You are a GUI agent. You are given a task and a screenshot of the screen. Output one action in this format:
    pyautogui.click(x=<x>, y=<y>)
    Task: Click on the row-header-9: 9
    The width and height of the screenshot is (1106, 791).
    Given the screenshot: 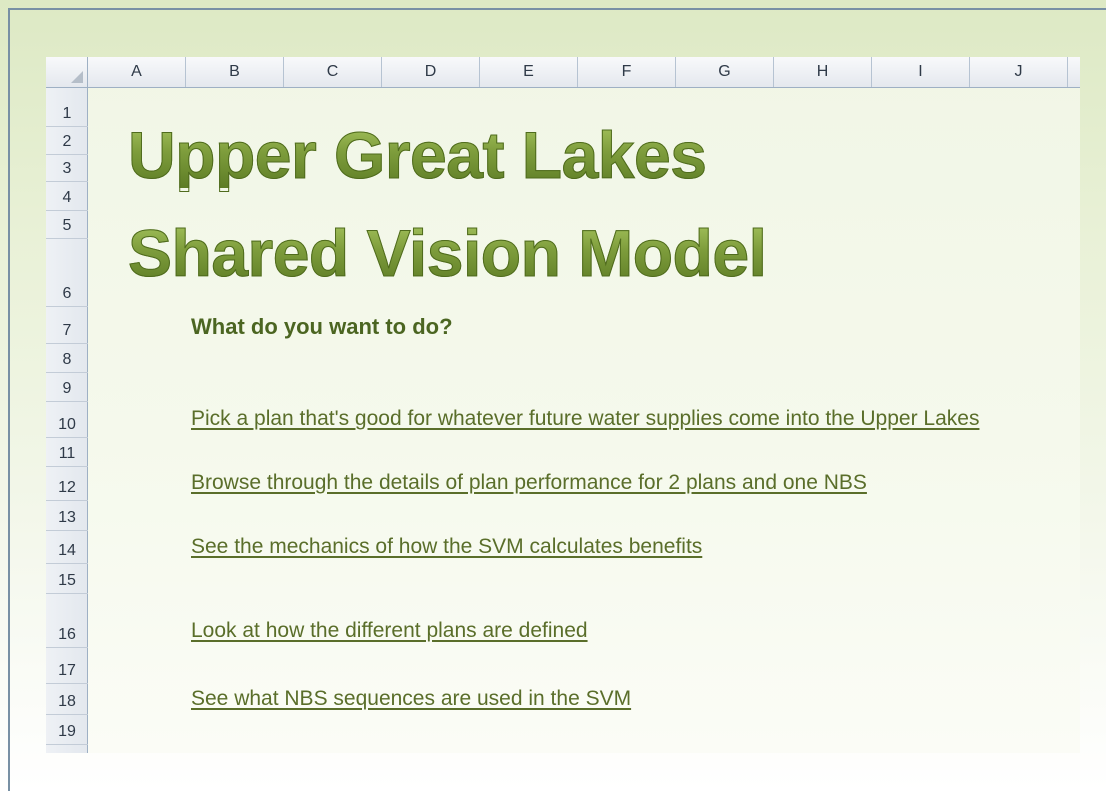 What is the action you would take?
    pyautogui.click(x=67, y=387)
    